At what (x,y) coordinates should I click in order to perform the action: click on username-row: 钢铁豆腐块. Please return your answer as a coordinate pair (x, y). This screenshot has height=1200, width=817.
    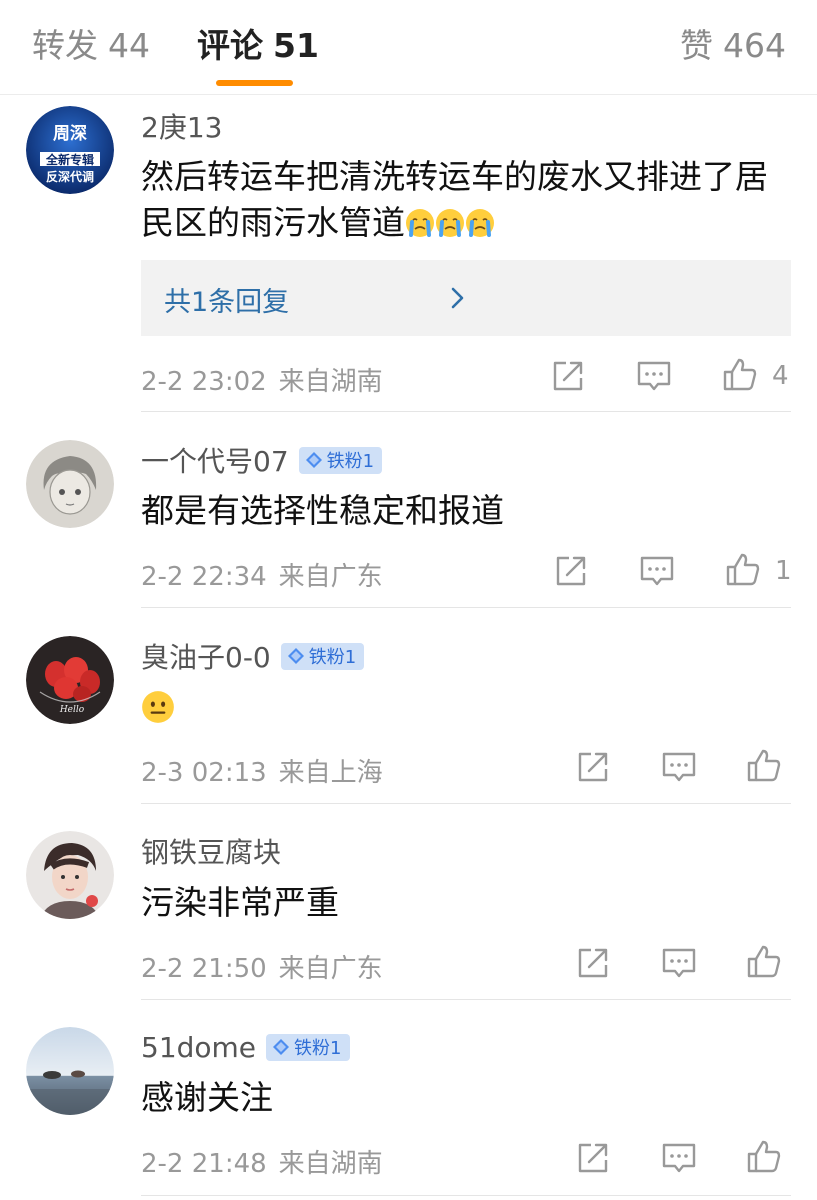
    Looking at the image, I should click on (211, 851).